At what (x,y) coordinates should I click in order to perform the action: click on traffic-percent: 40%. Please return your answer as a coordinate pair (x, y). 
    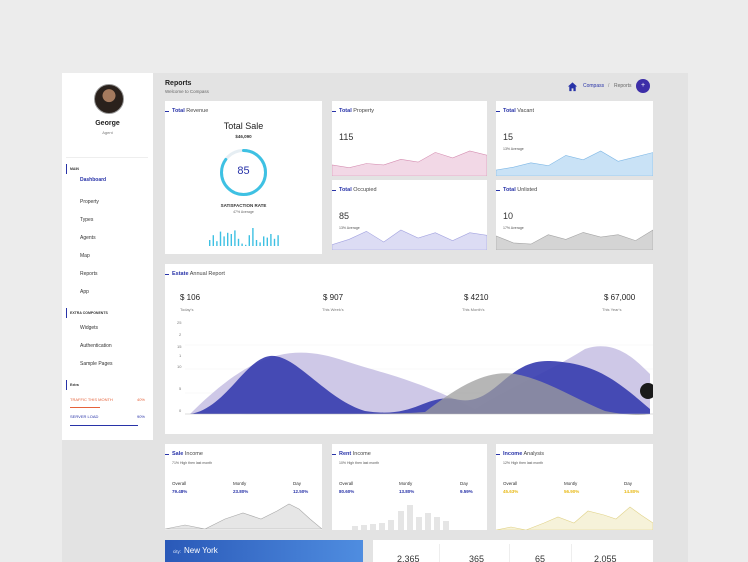
    Looking at the image, I should click on (140, 399).